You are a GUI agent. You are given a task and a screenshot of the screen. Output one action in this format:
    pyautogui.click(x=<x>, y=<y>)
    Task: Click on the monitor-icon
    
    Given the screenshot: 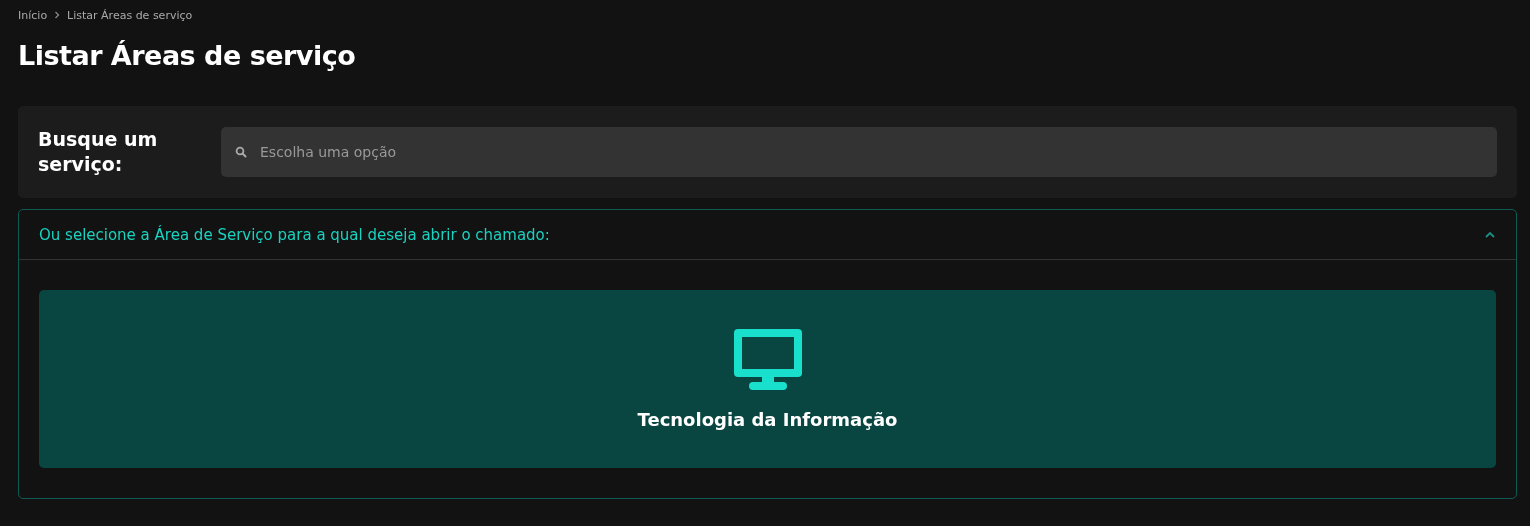 What is the action you would take?
    pyautogui.click(x=767, y=359)
    